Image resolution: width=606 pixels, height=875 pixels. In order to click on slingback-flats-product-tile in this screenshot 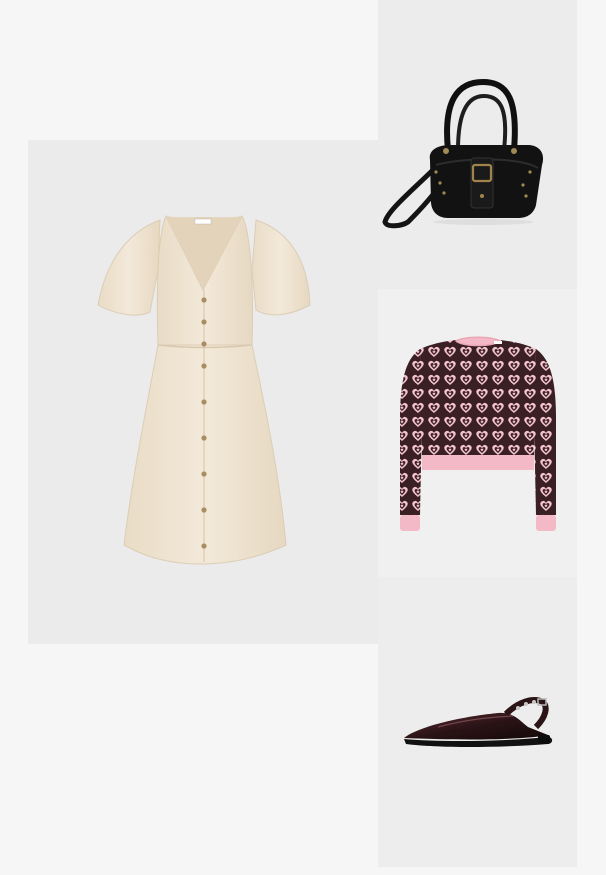, I will do `click(477, 722)`.